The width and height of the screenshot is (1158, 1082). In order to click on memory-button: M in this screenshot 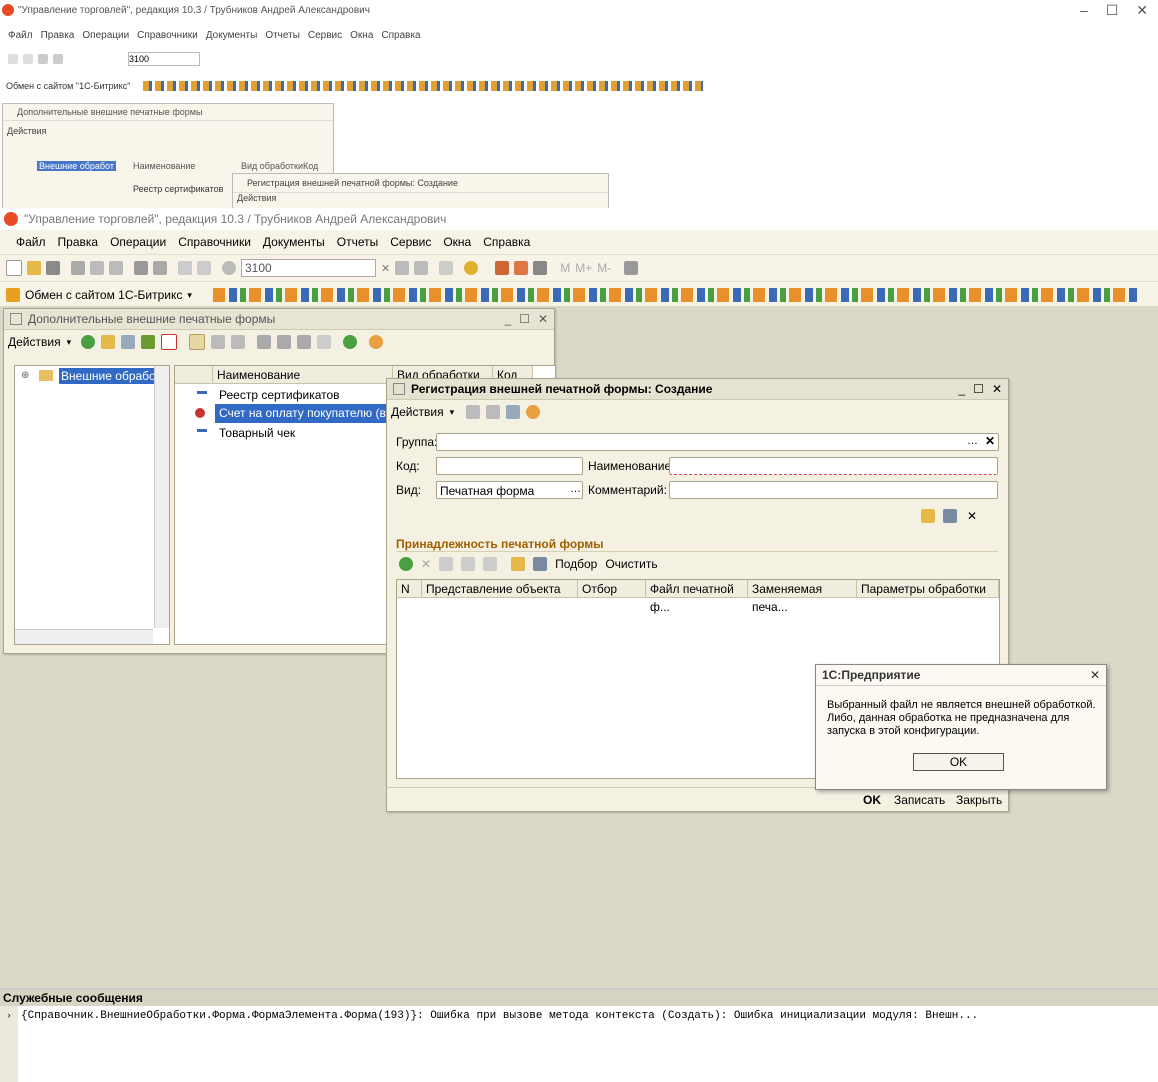, I will do `click(565, 268)`.